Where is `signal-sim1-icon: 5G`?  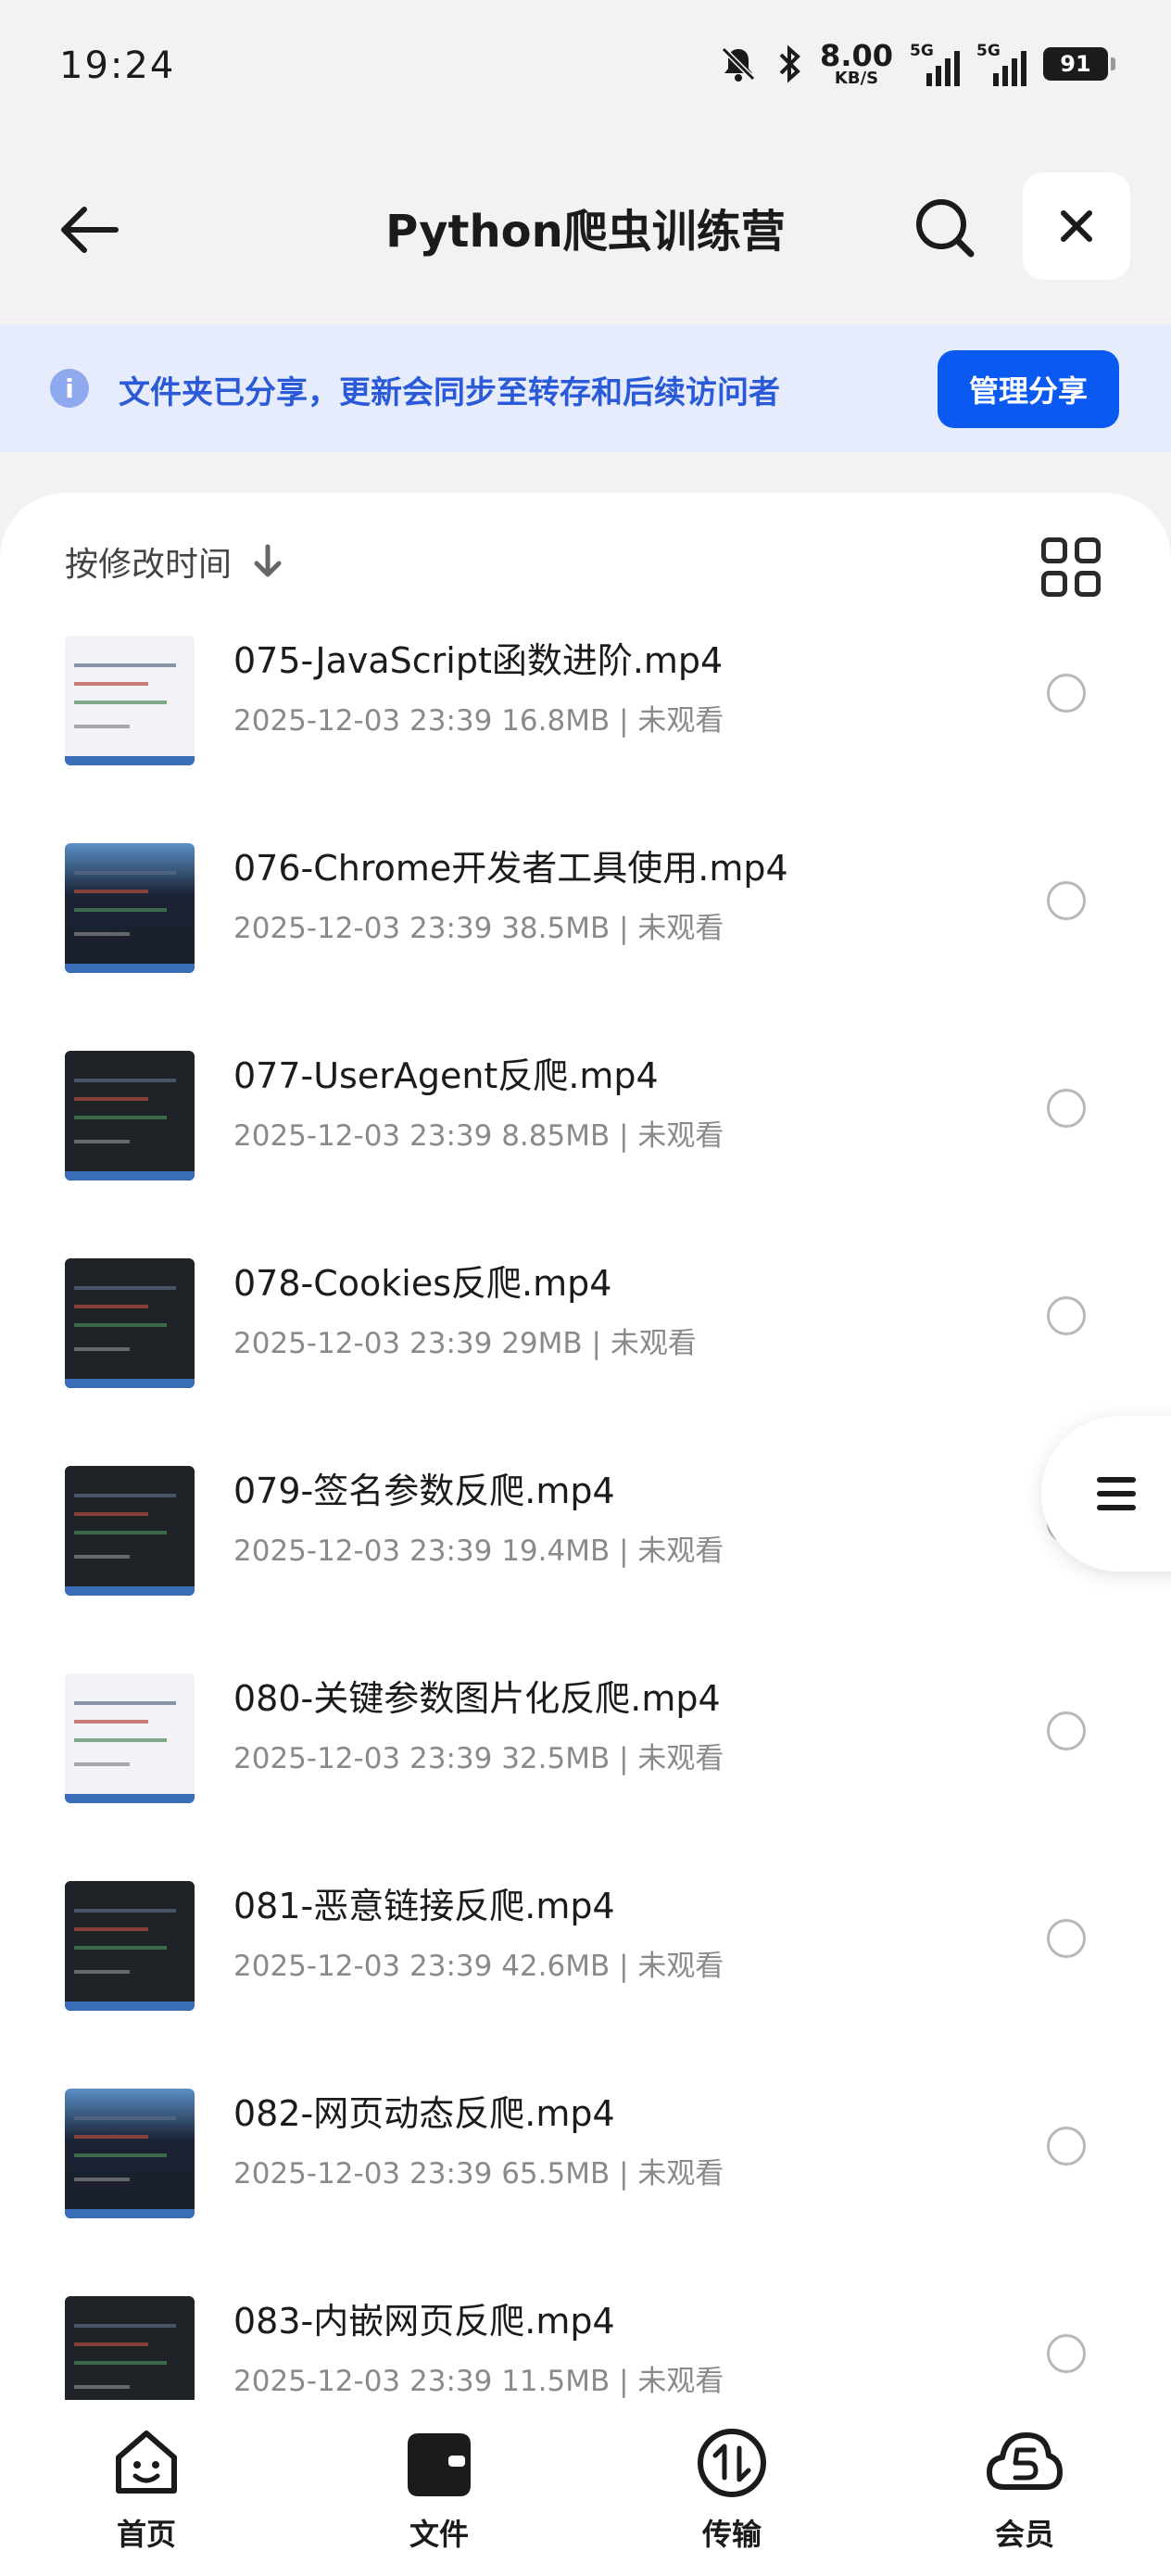 signal-sim1-icon: 5G is located at coordinates (935, 64).